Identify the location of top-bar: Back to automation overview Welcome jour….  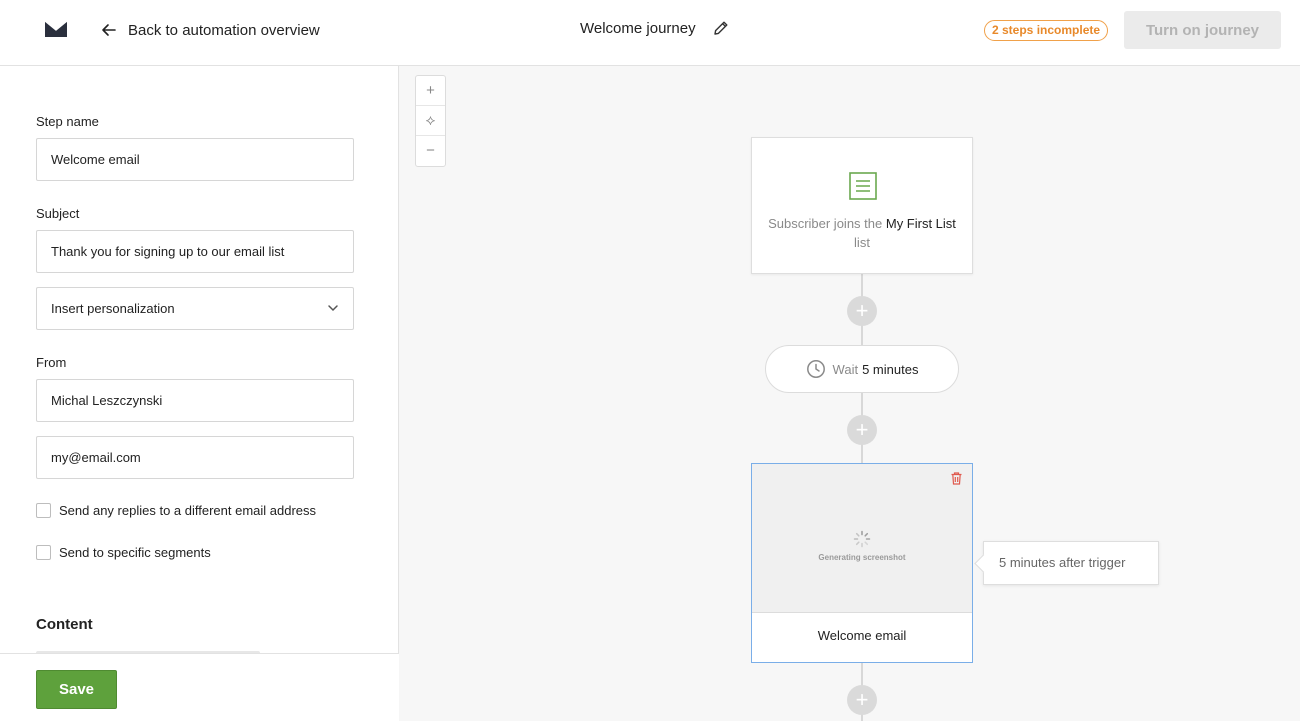
(650, 33).